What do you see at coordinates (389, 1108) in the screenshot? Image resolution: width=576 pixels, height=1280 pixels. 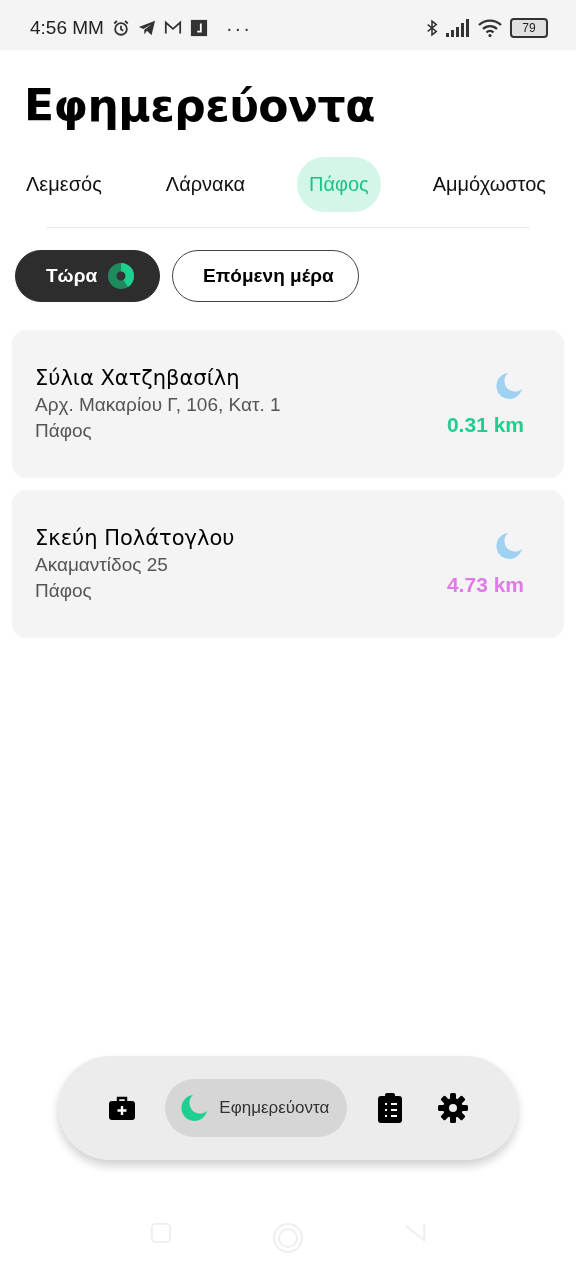 I see `clipboard-icon` at bounding box center [389, 1108].